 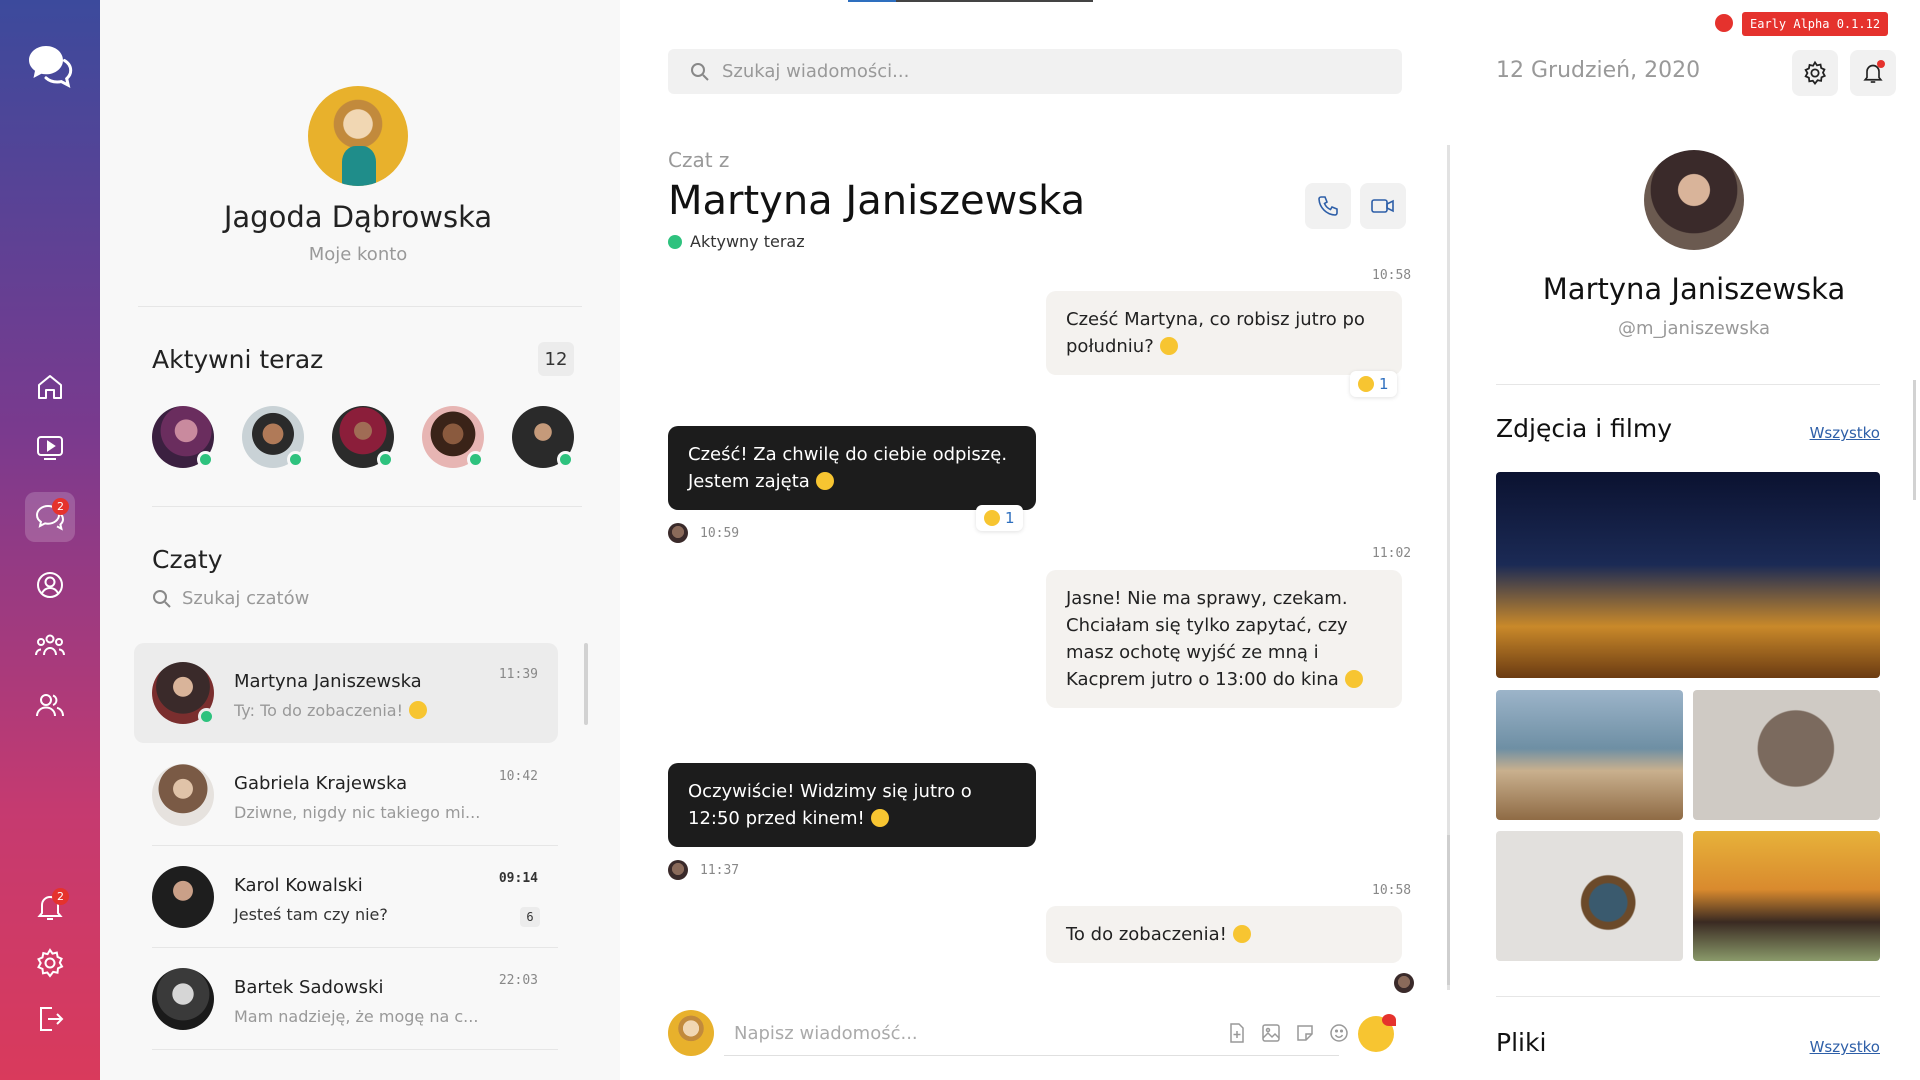 I want to click on nav-logout, so click(x=50, y=1019).